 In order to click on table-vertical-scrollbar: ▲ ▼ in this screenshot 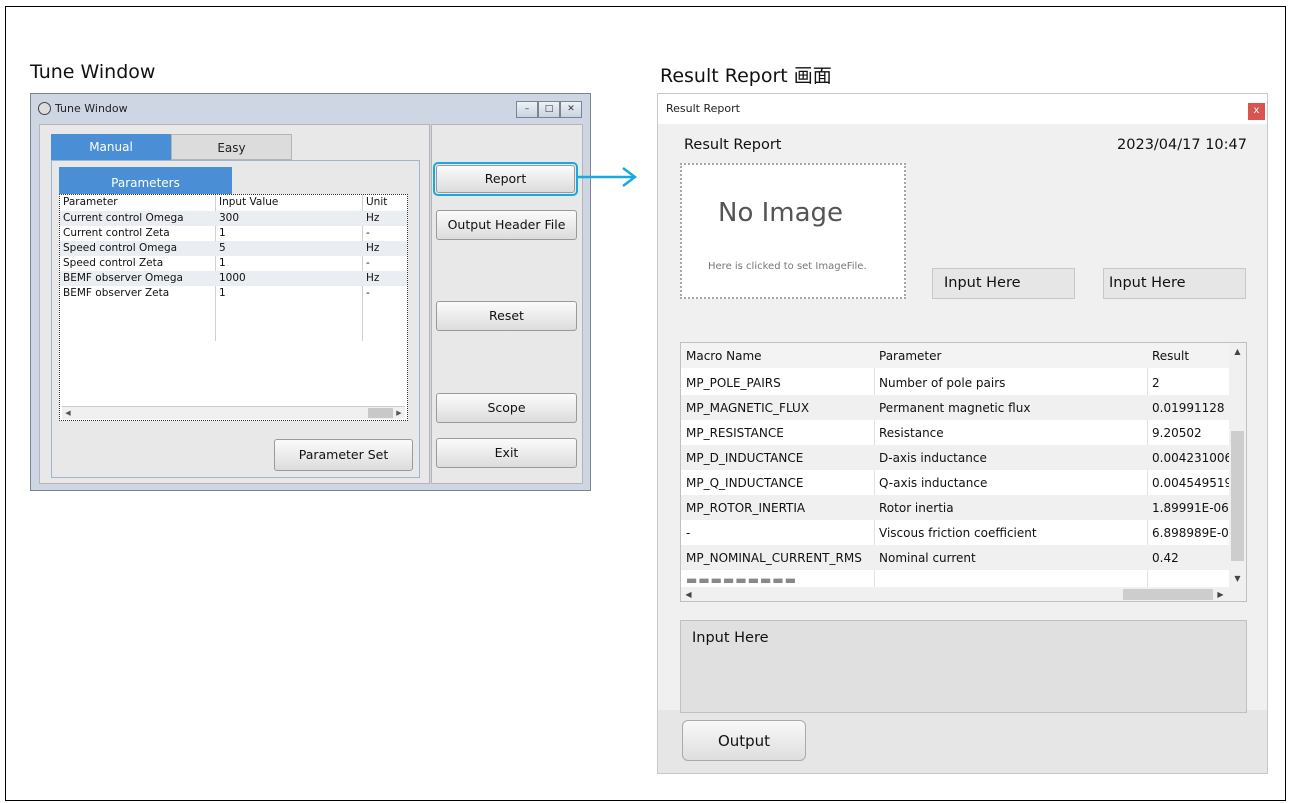, I will do `click(1237, 465)`.